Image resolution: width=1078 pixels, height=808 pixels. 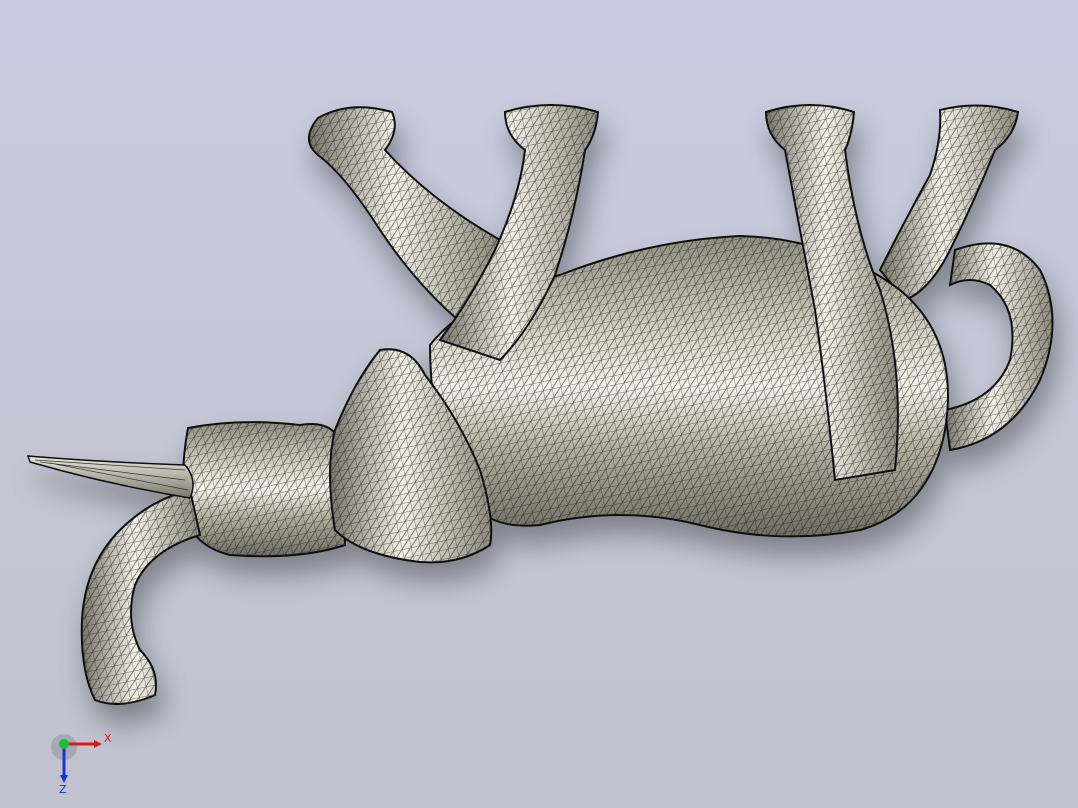 What do you see at coordinates (108, 738) in the screenshot?
I see `x-axis-label: X` at bounding box center [108, 738].